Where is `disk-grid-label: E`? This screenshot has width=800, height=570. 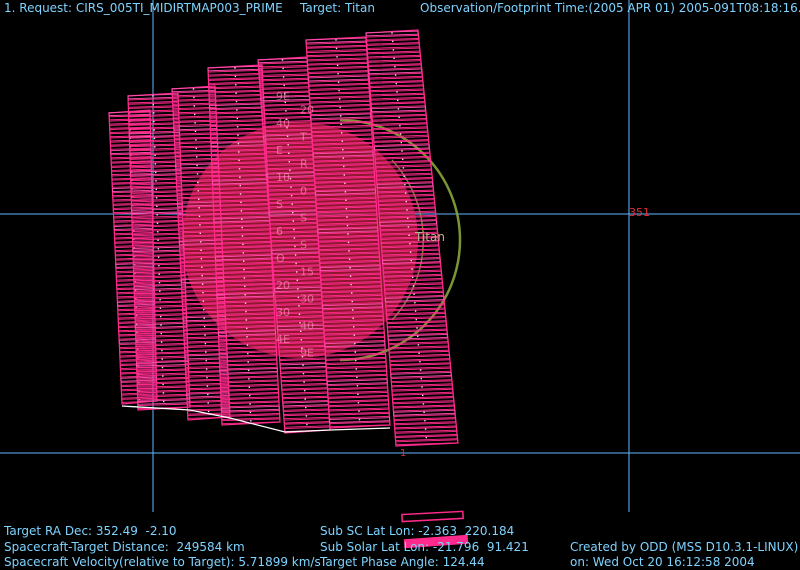 disk-grid-label: E is located at coordinates (279, 150).